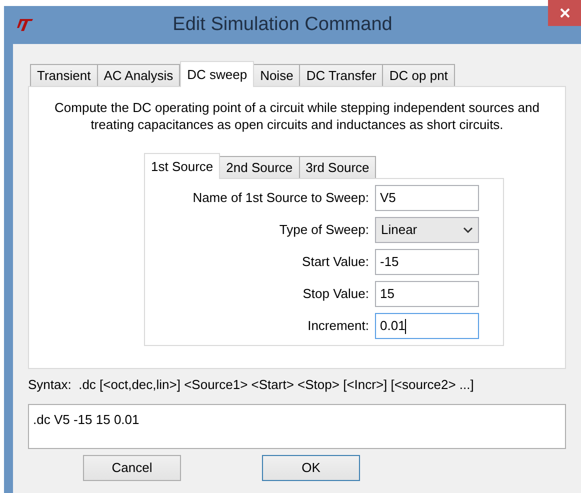  I want to click on close-icon, so click(565, 13).